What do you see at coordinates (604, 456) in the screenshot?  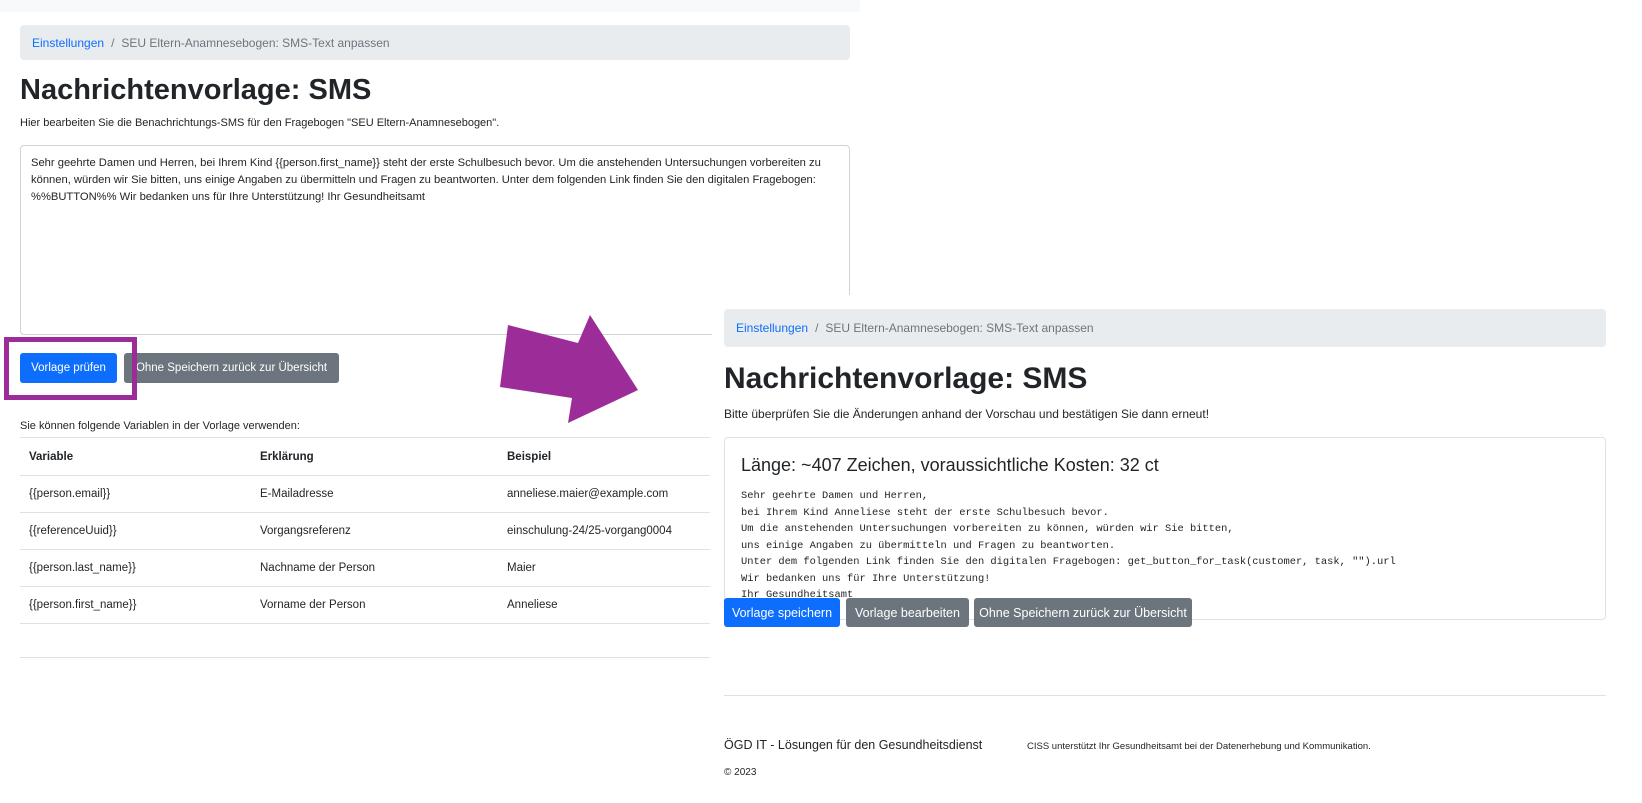 I see `header-example: Beispiel` at bounding box center [604, 456].